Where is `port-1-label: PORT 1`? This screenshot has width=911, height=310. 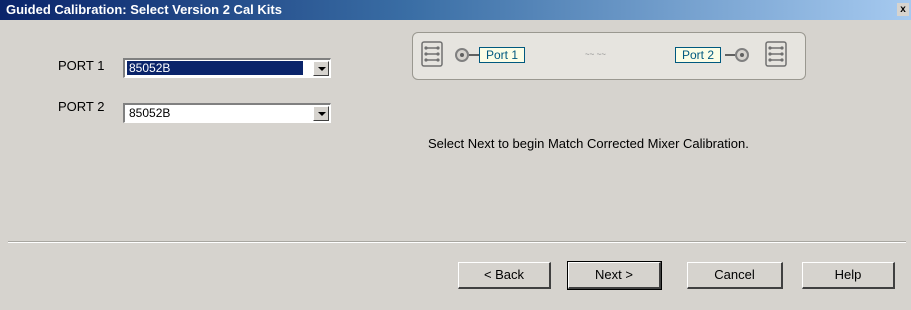
port-1-label: PORT 1 is located at coordinates (81, 65).